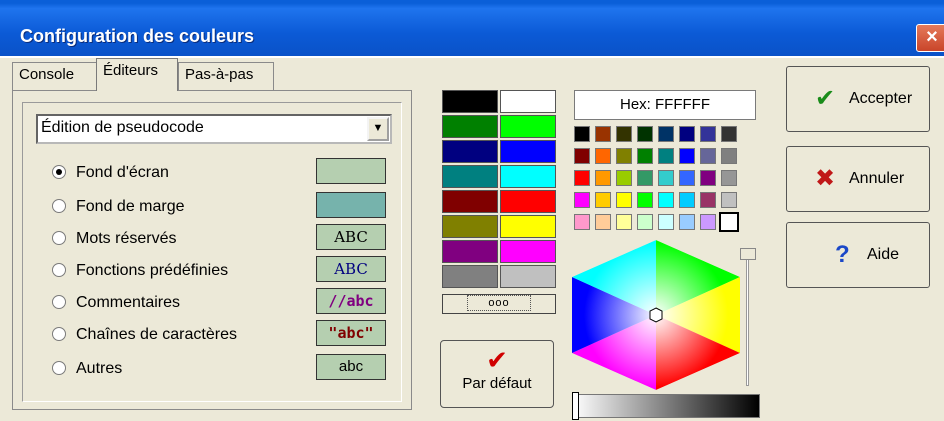 The height and width of the screenshot is (421, 944). Describe the element at coordinates (499, 304) in the screenshot. I see `more-colors-button: ooo` at that location.